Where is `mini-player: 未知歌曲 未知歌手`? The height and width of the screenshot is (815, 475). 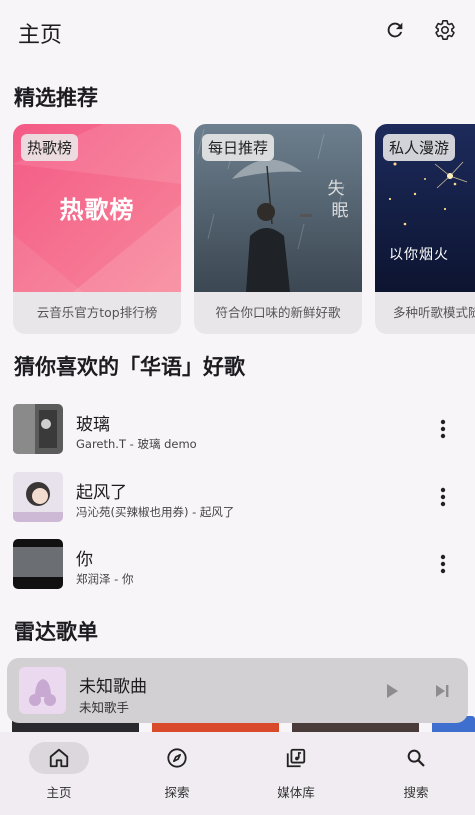
mini-player: 未知歌曲 未知歌手 is located at coordinates (237, 690).